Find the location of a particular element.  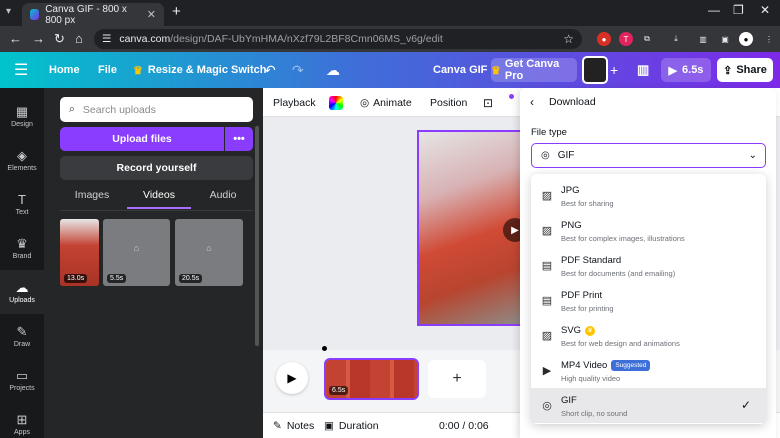

undo-icon: ↶ is located at coordinates (270, 70).